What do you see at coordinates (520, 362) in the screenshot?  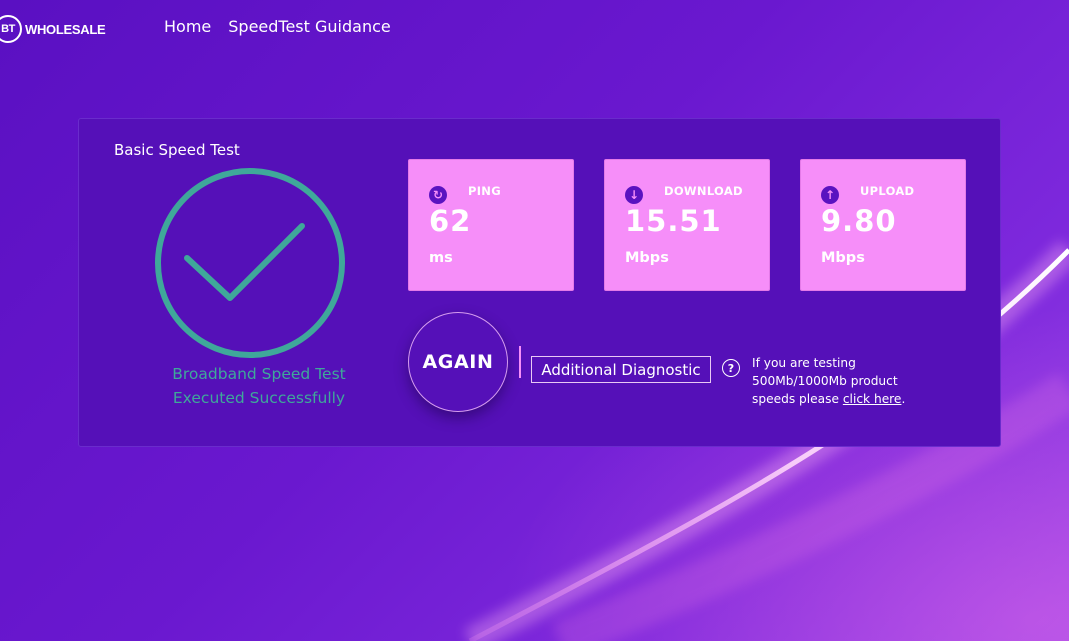 I see `vertical-divider` at bounding box center [520, 362].